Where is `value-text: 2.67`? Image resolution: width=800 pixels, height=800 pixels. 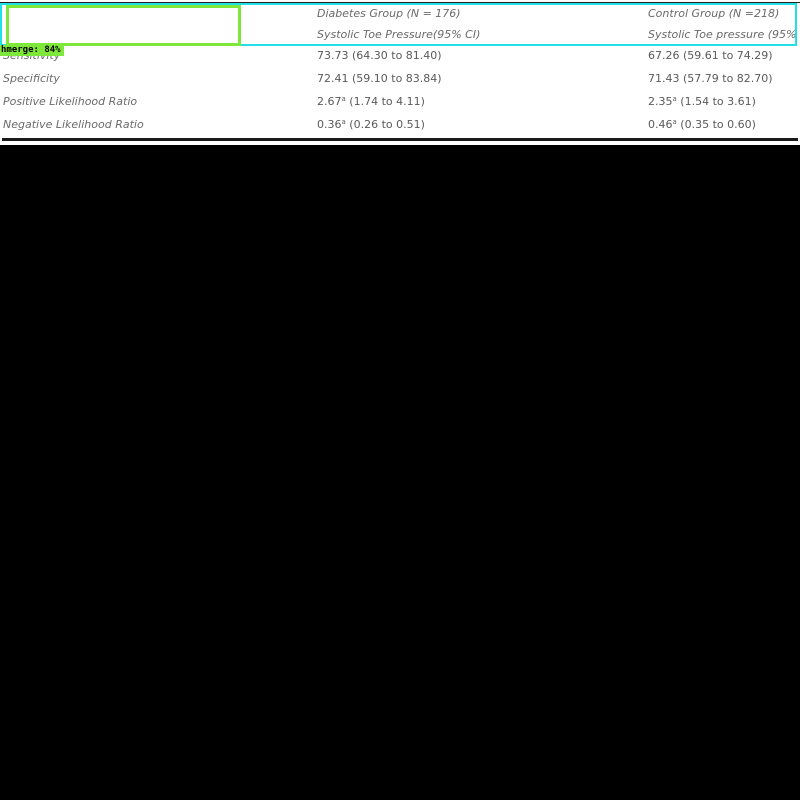 value-text: 2.67 is located at coordinates (329, 101).